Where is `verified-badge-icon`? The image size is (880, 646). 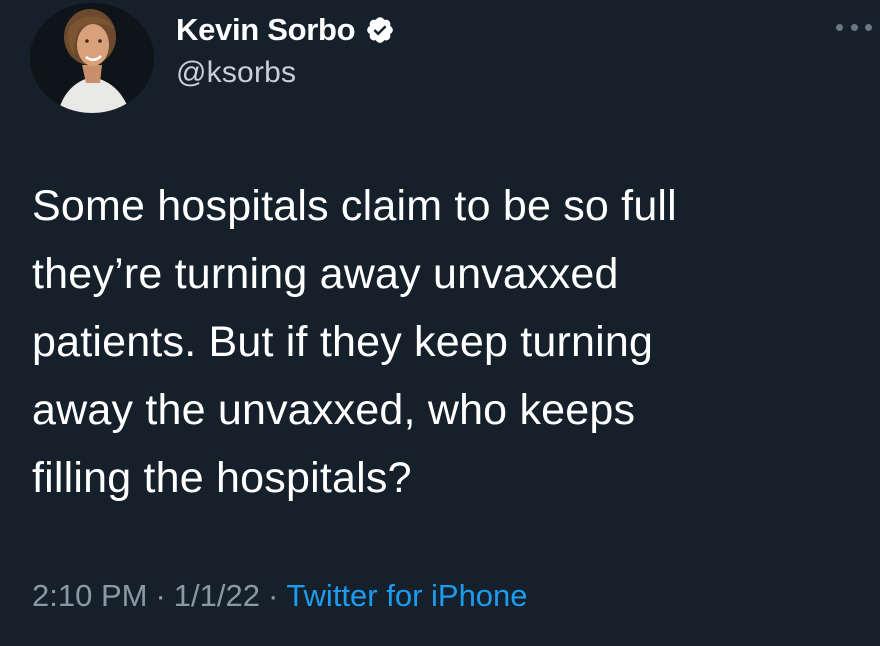
verified-badge-icon is located at coordinates (380, 30).